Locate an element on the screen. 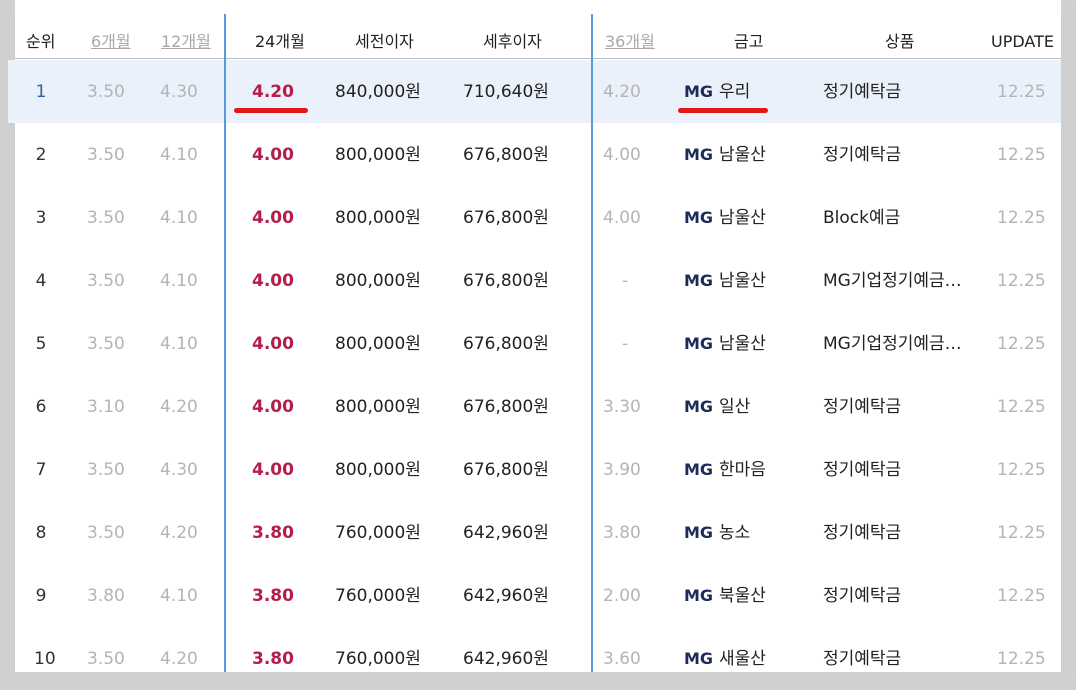  rank-cell: 4 is located at coordinates (41, 281).